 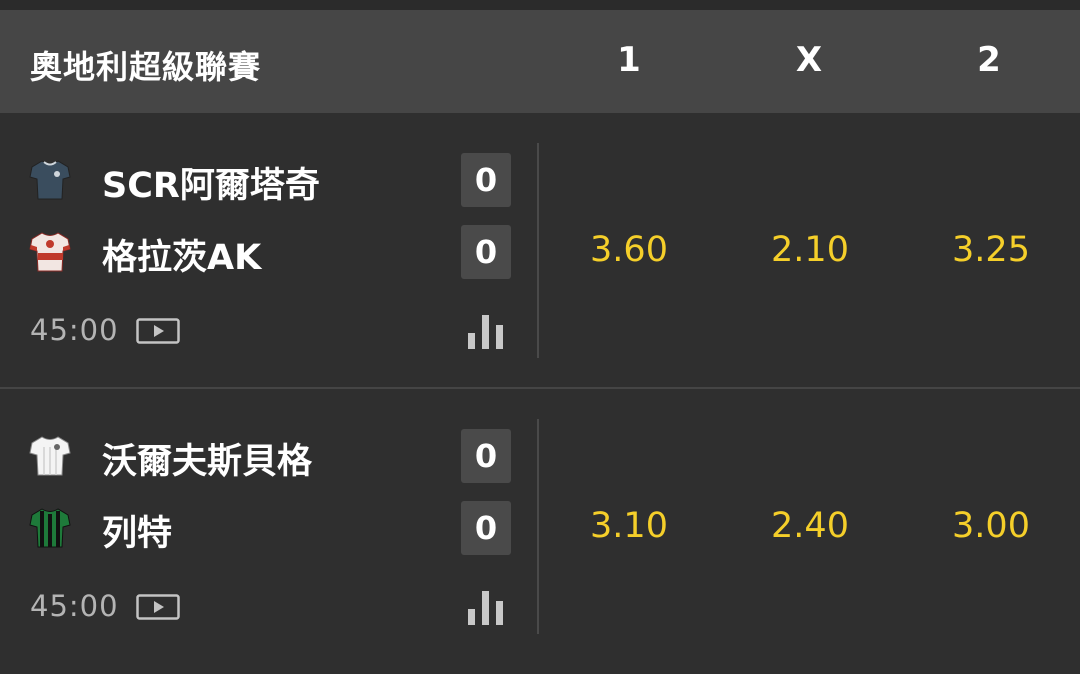 I want to click on odds-home: 3.10, so click(x=629, y=526).